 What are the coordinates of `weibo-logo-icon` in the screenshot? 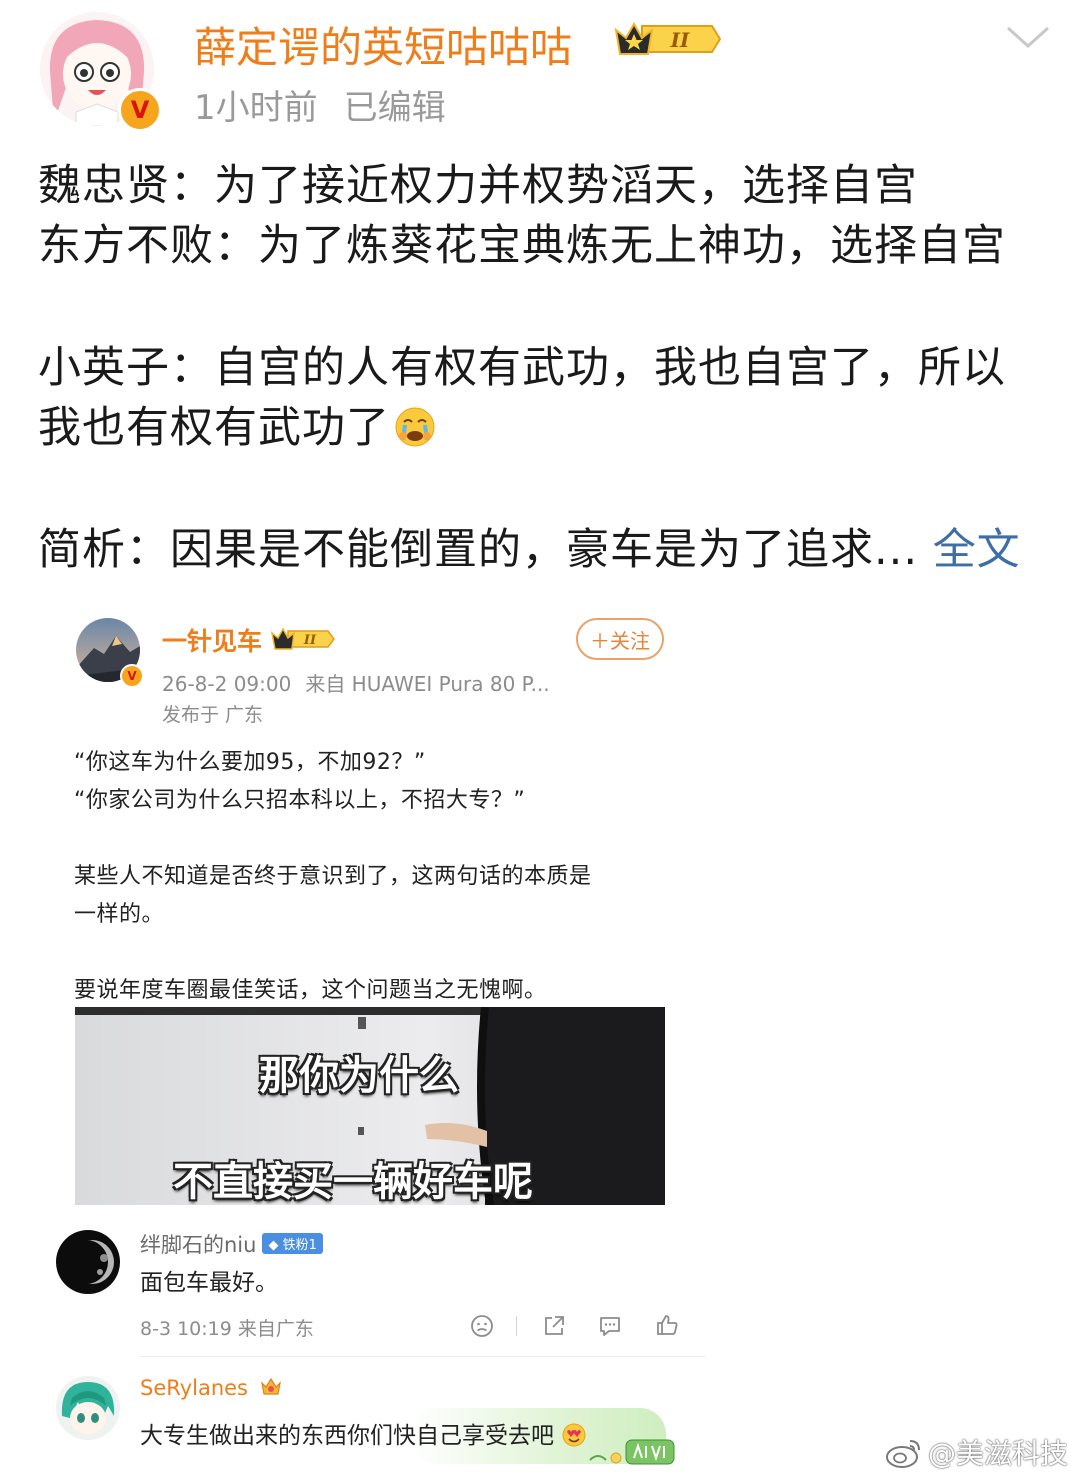 It's located at (903, 1454).